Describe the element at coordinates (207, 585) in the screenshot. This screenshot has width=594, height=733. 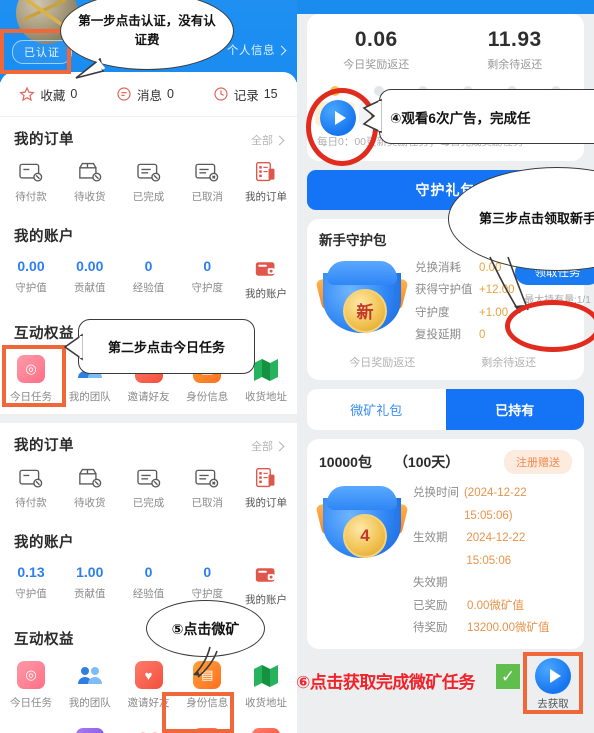
I see `account-item-guard-degree-2: 0 守护度` at that location.